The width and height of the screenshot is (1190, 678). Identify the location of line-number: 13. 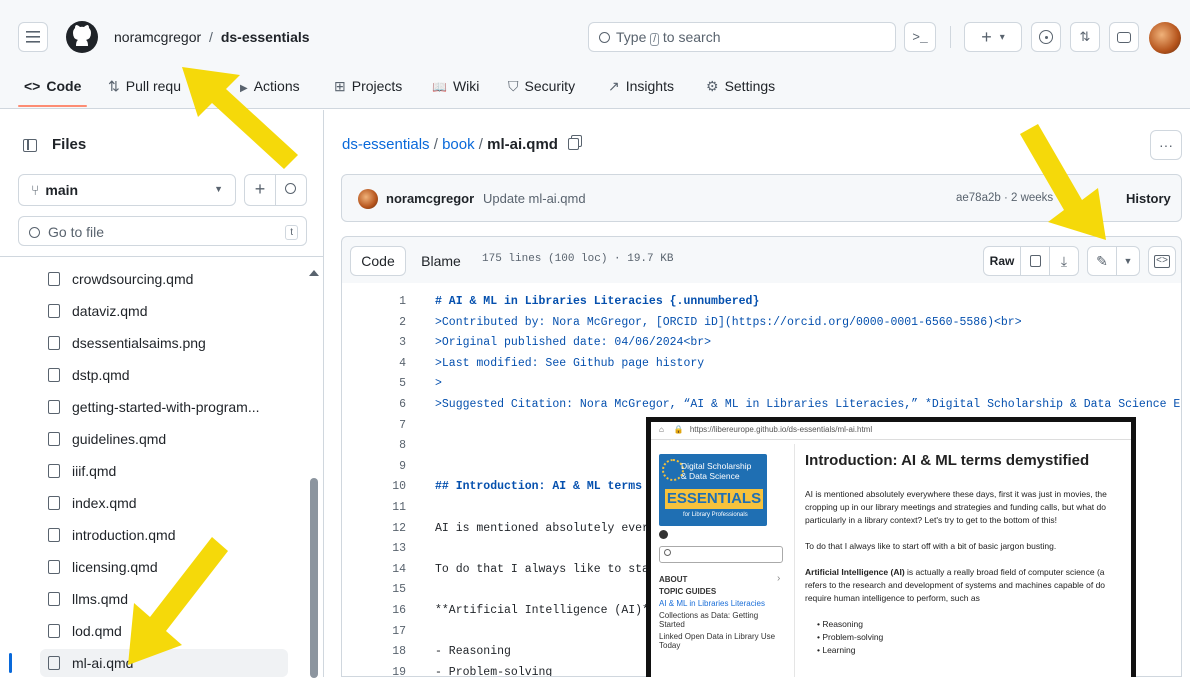
(391, 548).